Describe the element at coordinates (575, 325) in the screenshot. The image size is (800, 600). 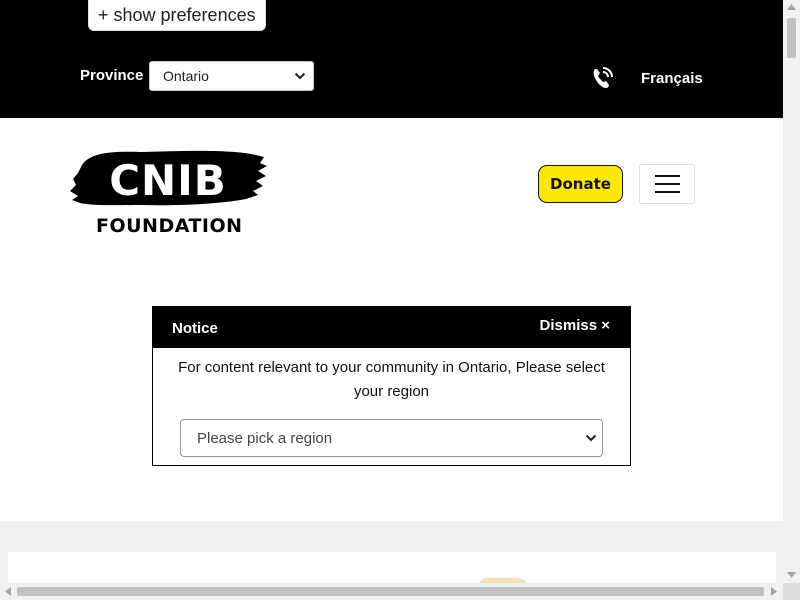
I see `dismiss-button: Dismiss ×` at that location.